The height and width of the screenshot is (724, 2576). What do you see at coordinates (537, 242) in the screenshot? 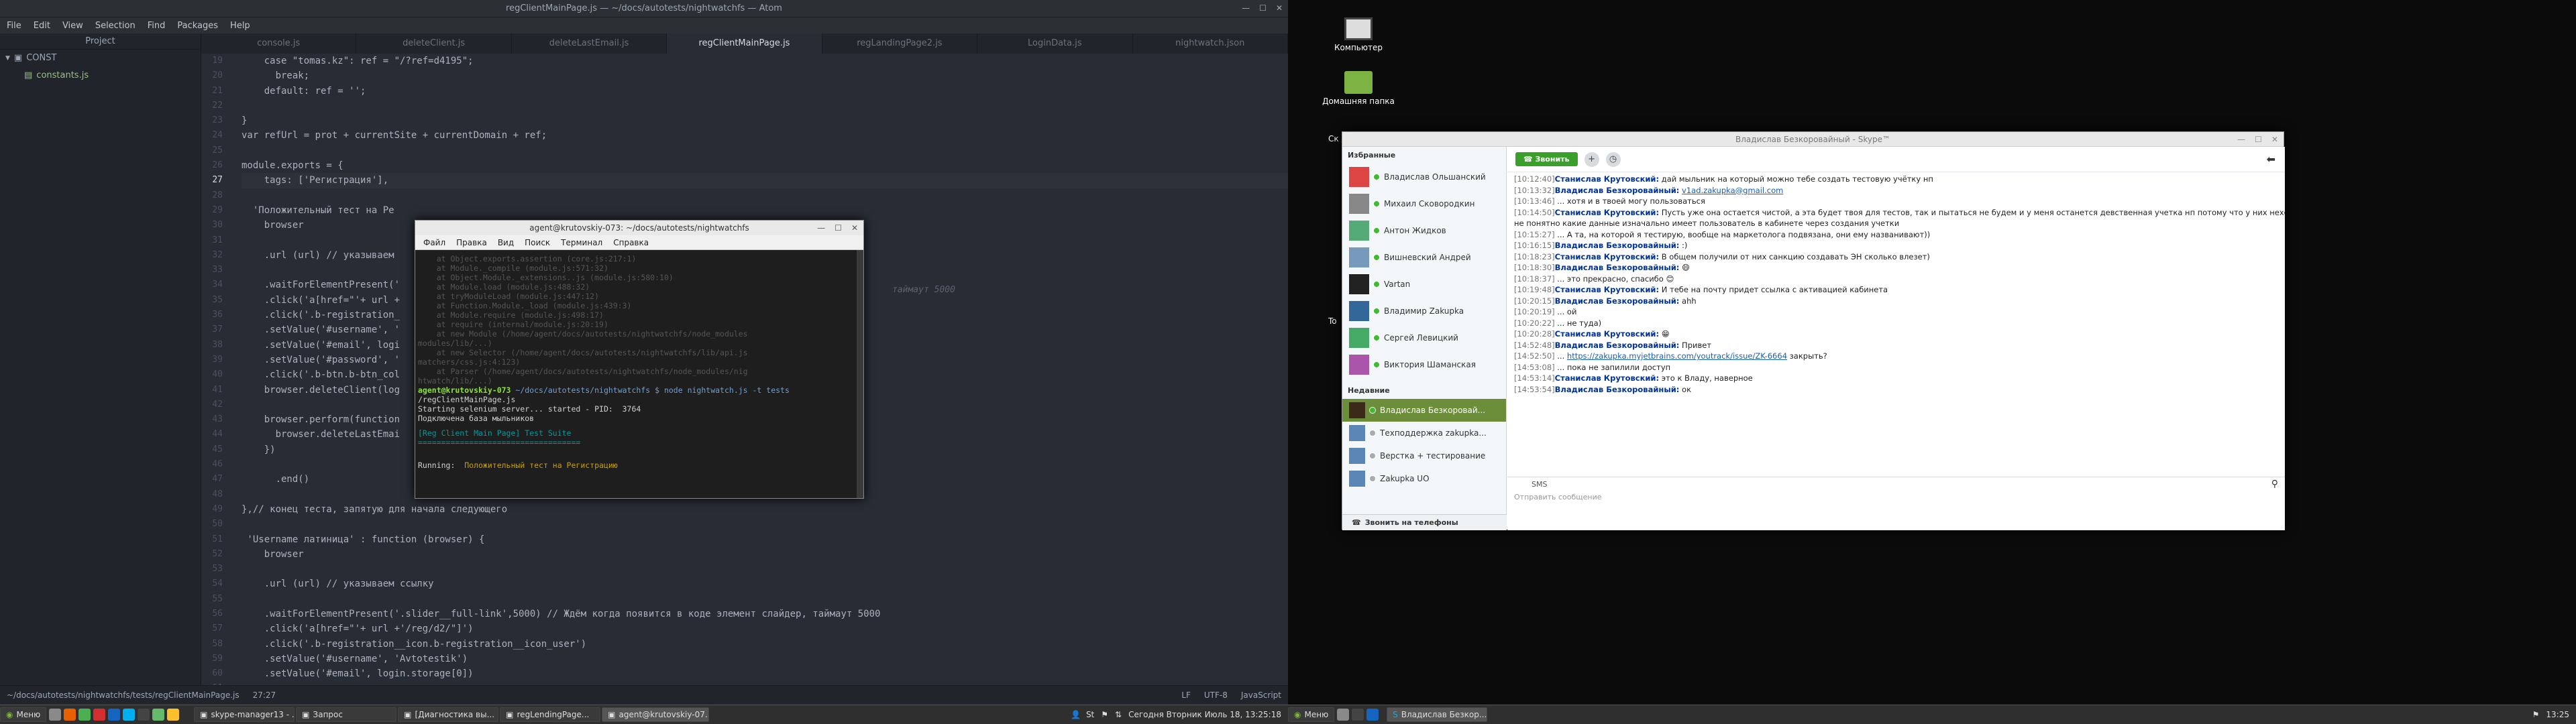
I see `term-menu-search: Поиск` at bounding box center [537, 242].